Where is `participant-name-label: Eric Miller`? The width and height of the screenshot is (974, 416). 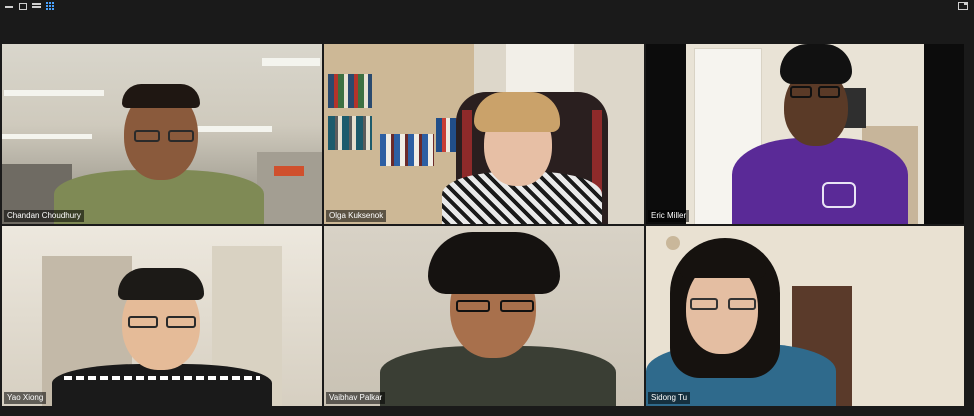
participant-name-label: Eric Miller is located at coordinates (669, 216).